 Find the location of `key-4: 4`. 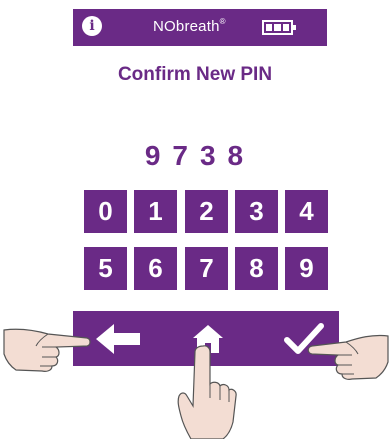

key-4: 4 is located at coordinates (306, 211).